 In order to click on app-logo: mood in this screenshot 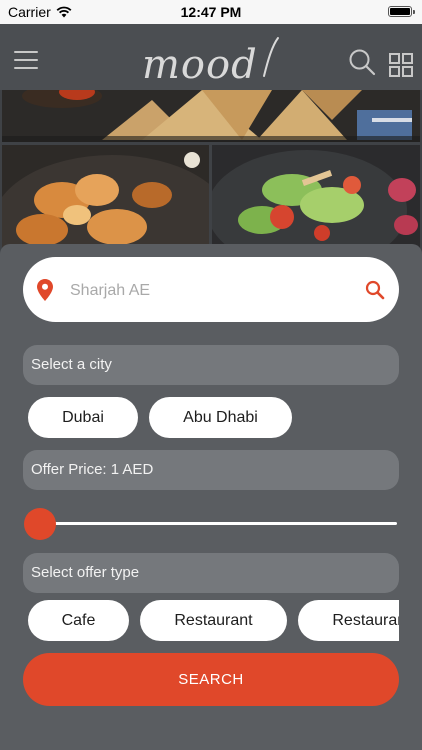, I will do `click(210, 62)`.